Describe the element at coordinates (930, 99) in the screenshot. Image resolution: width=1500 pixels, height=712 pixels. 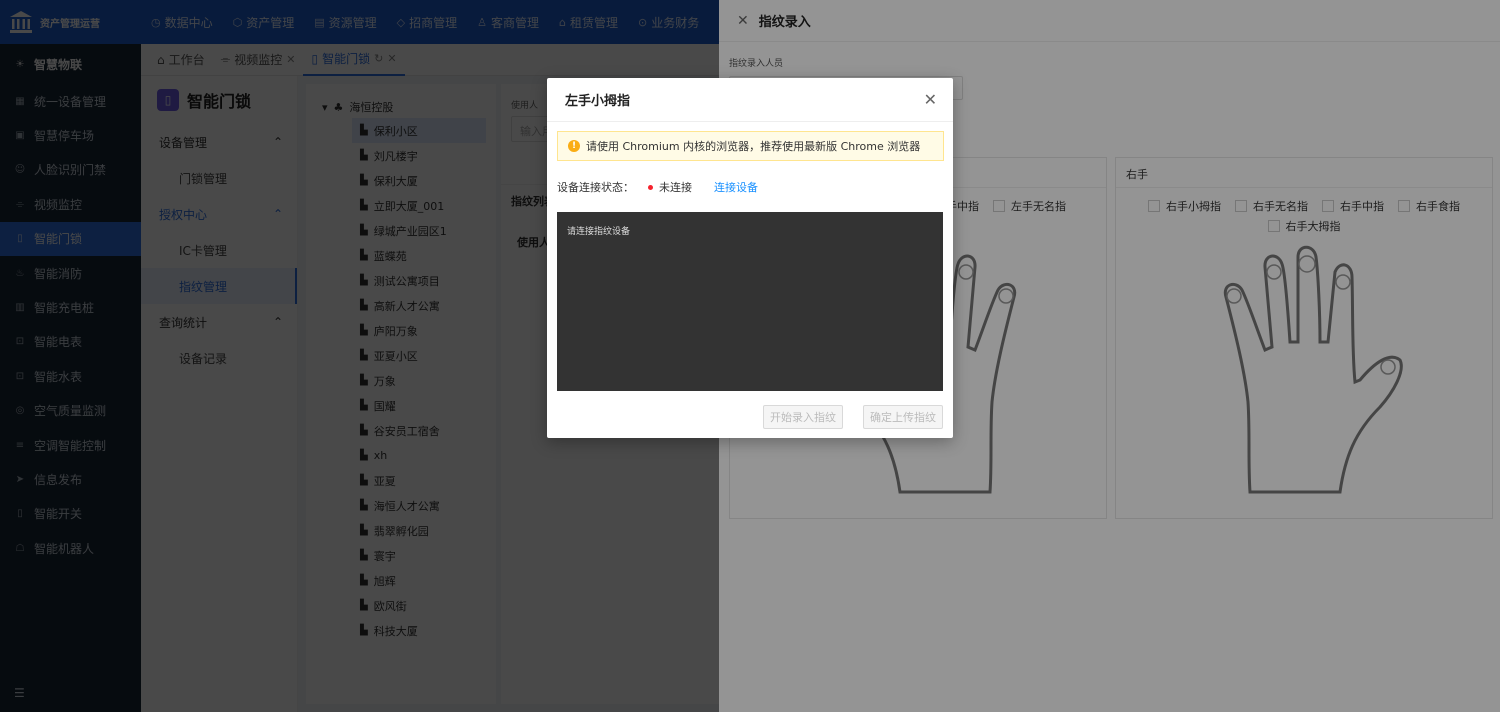
I see `close-icon: ✕` at that location.